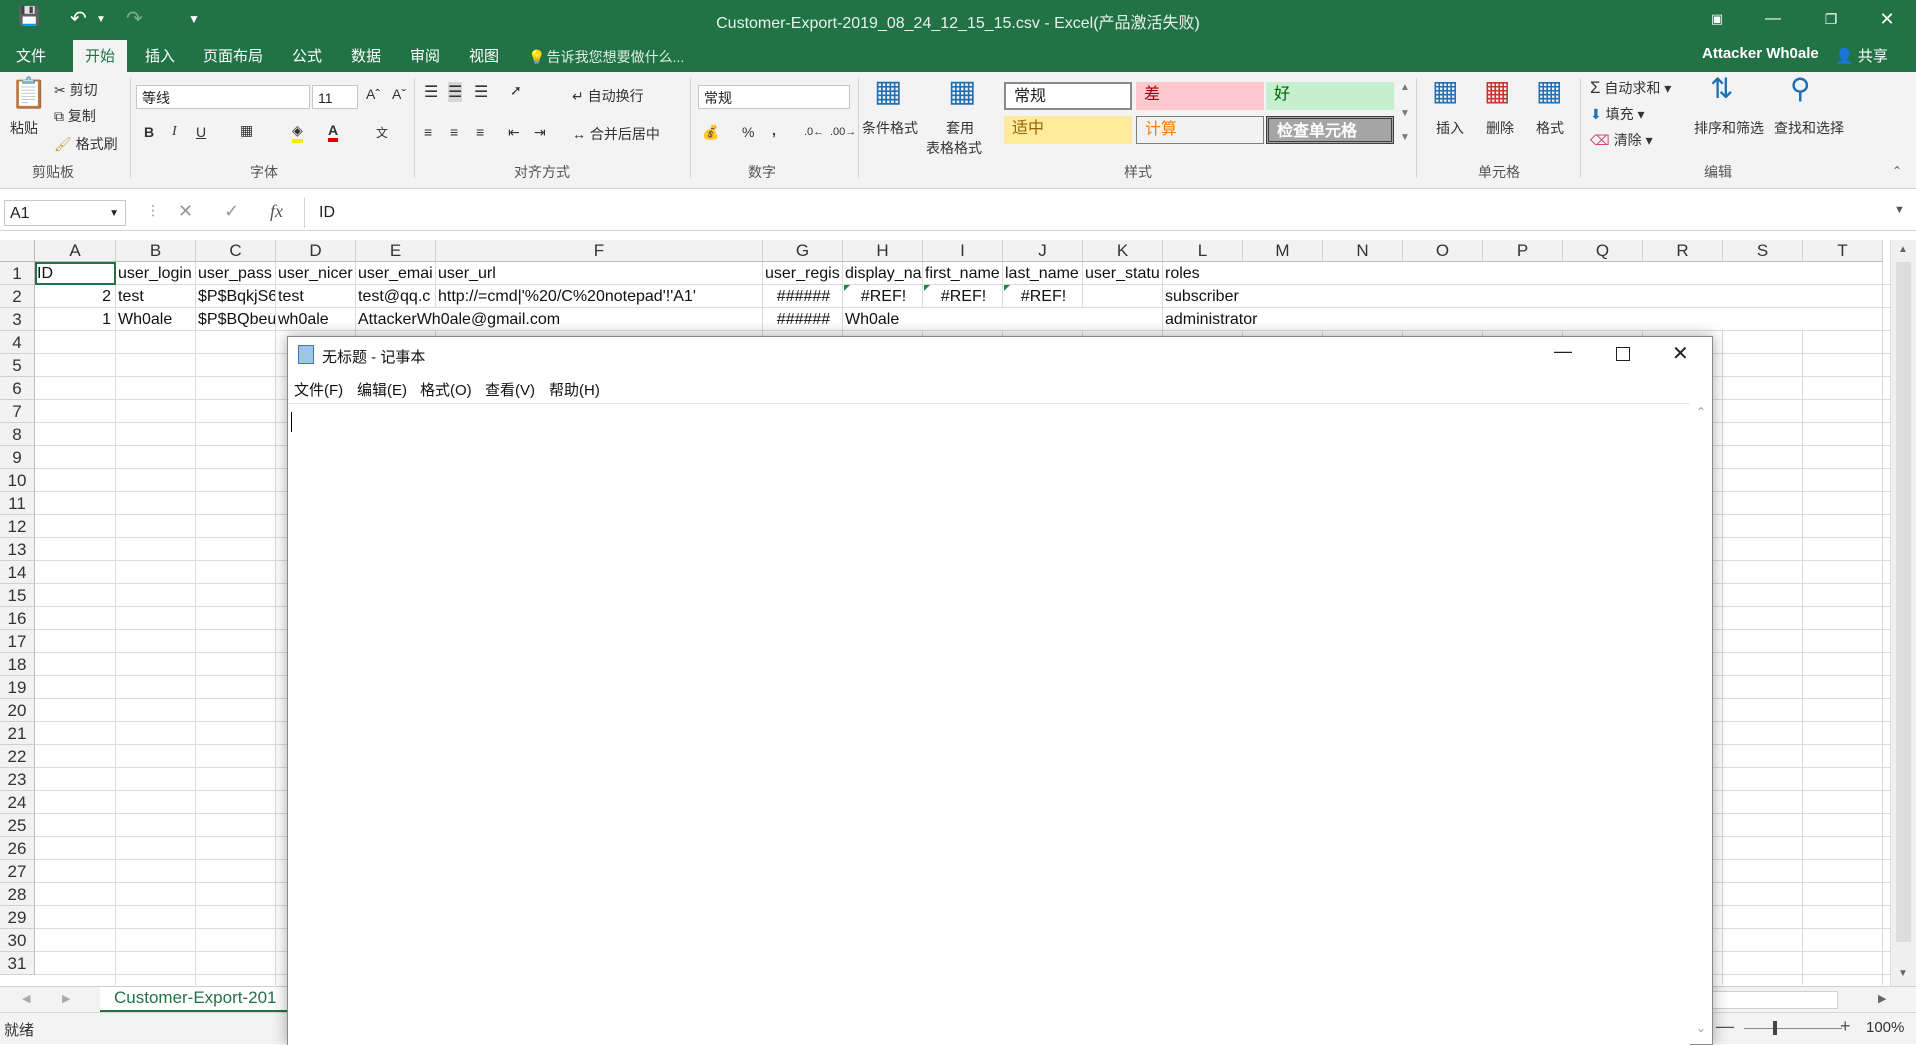 This screenshot has height=1045, width=1916. I want to click on cell: user_regis, so click(802, 273).